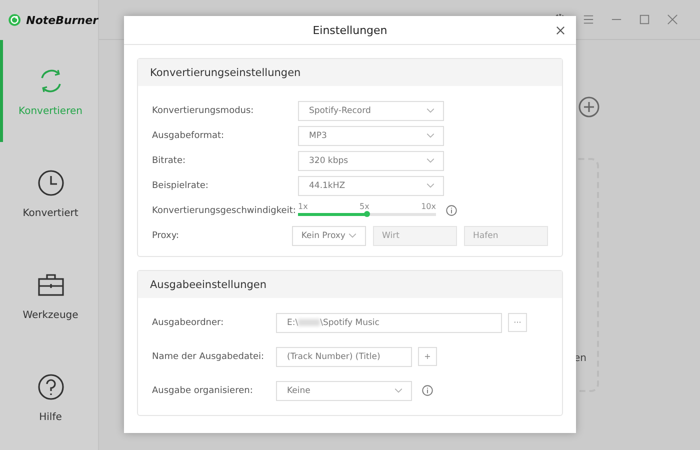 The height and width of the screenshot is (450, 700). I want to click on folder-field: E:\ \Spotify Music, so click(389, 322).